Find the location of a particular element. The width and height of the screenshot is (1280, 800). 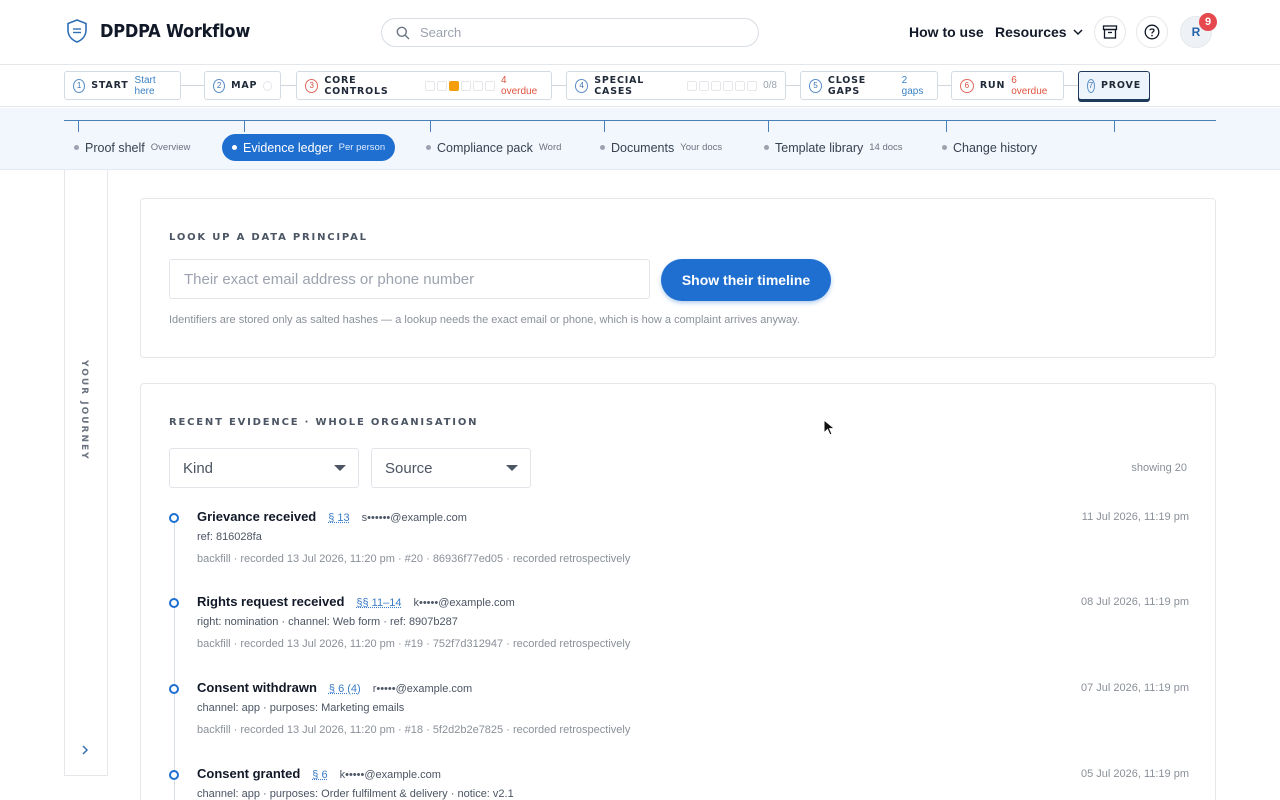

principal-email: s••••••@example.com is located at coordinates (414, 518).